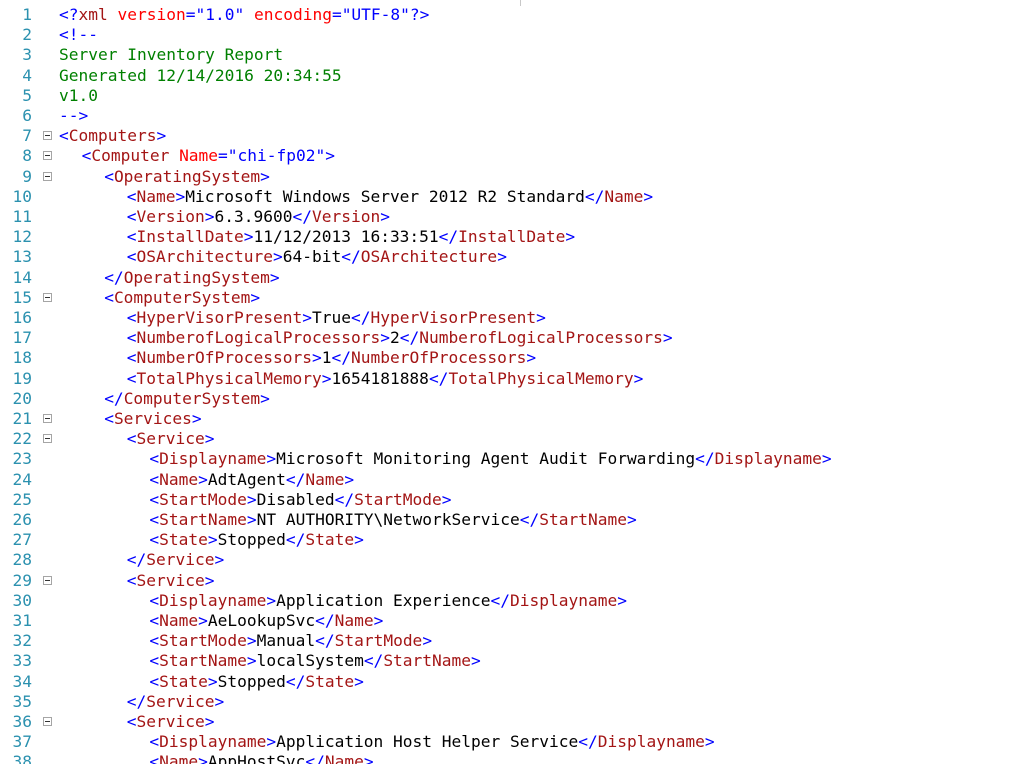  Describe the element at coordinates (512, 500) in the screenshot. I see `code-line: 25 <StartMode>Disabled</StartMode>` at that location.